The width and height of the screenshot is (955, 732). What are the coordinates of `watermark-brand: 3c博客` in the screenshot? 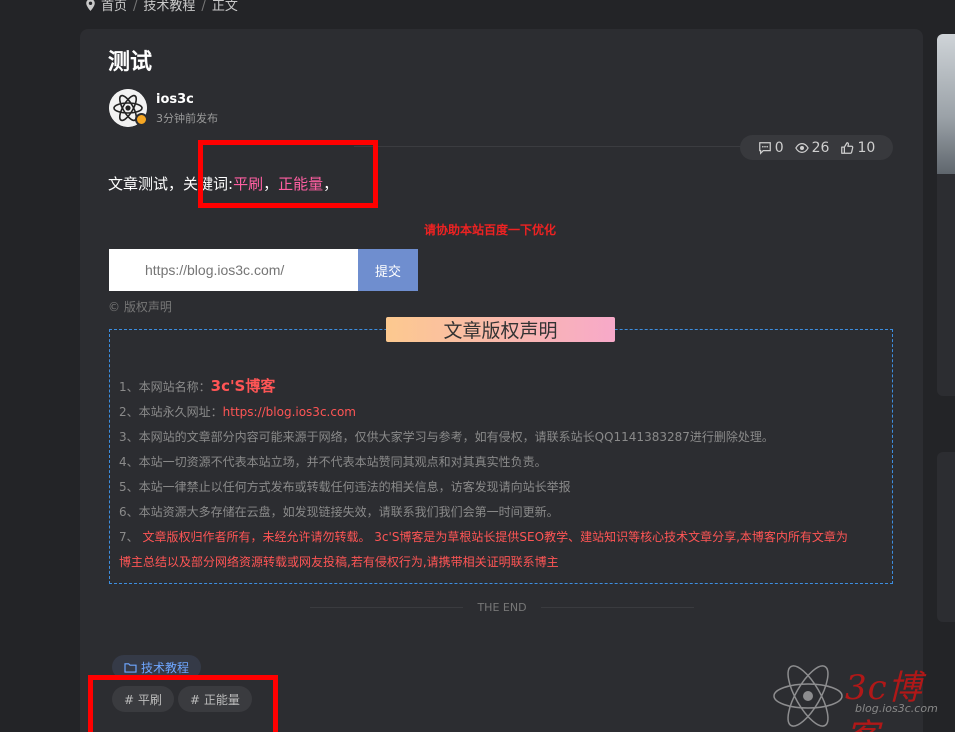 It's located at (884, 700).